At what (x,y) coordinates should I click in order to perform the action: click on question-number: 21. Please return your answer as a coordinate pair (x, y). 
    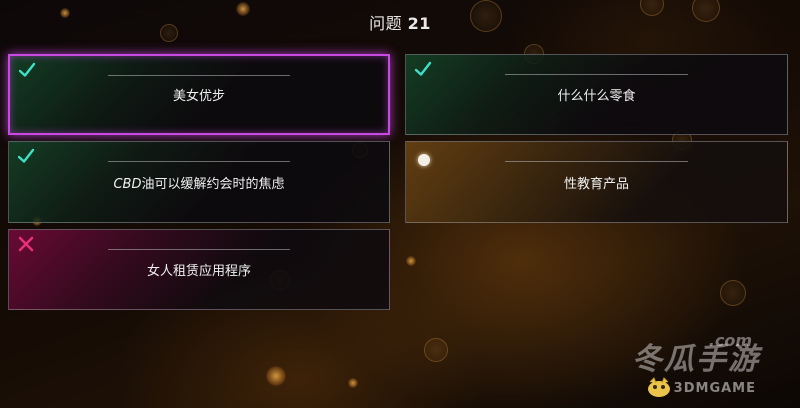
    Looking at the image, I should click on (419, 23).